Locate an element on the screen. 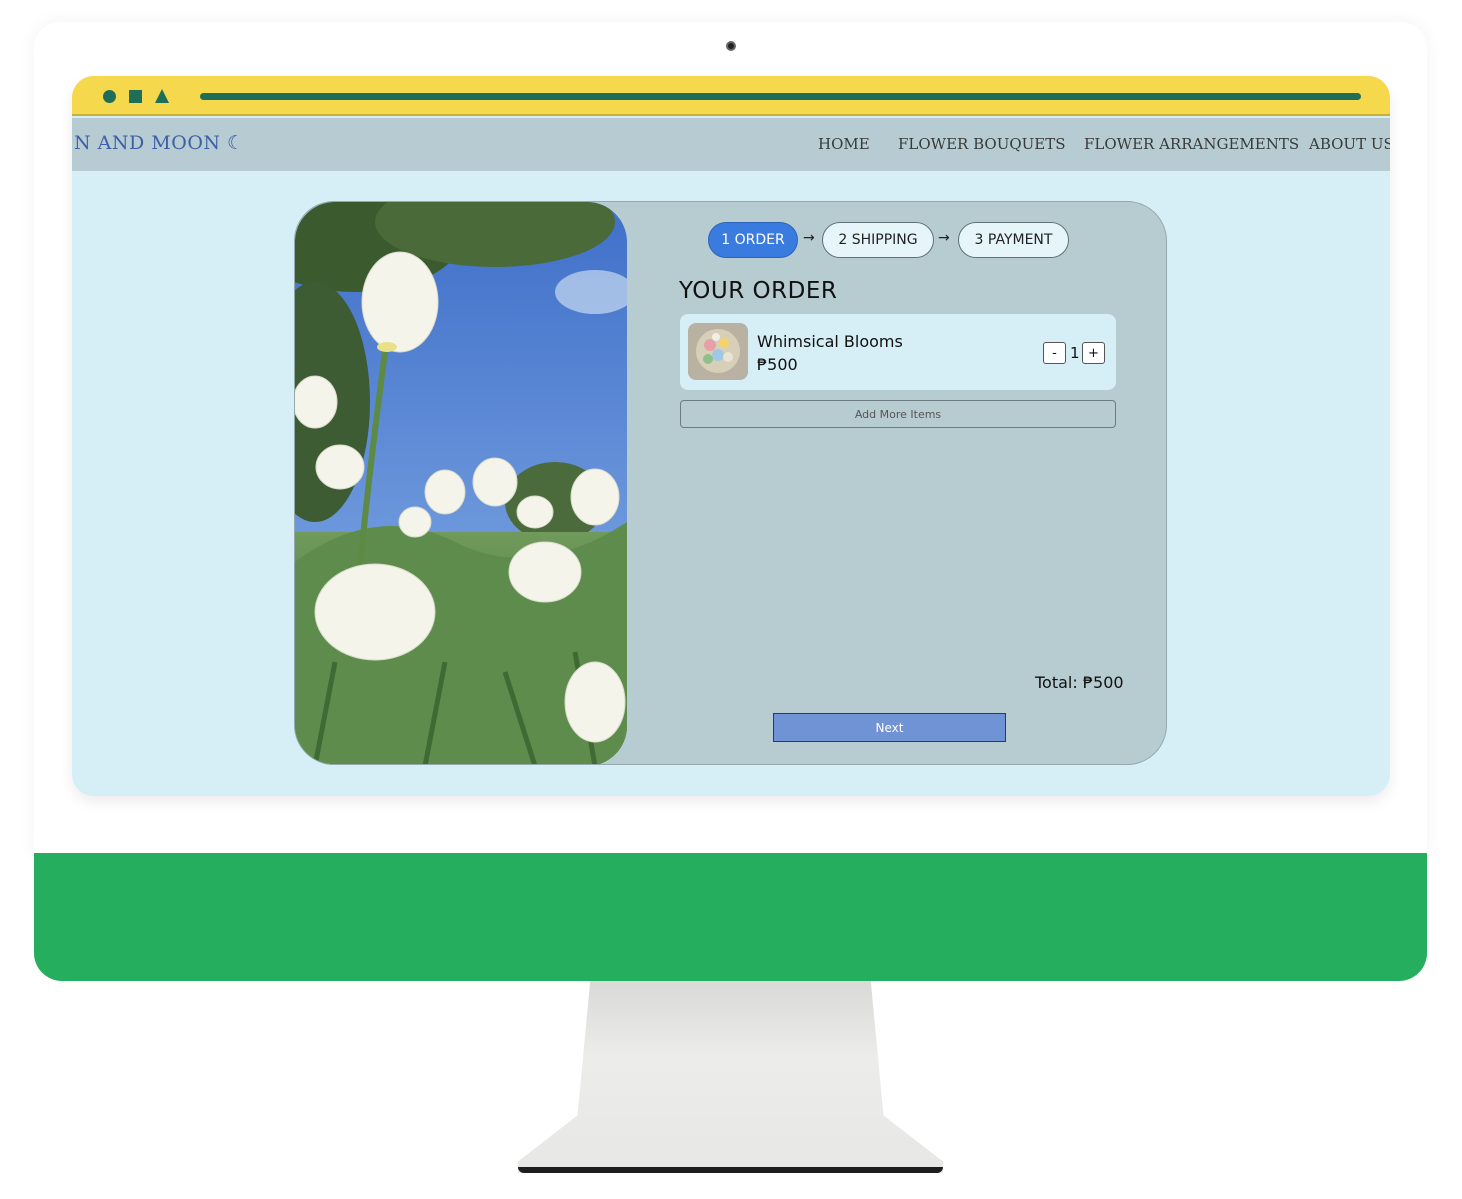  nav-link-home: HOME is located at coordinates (844, 144).